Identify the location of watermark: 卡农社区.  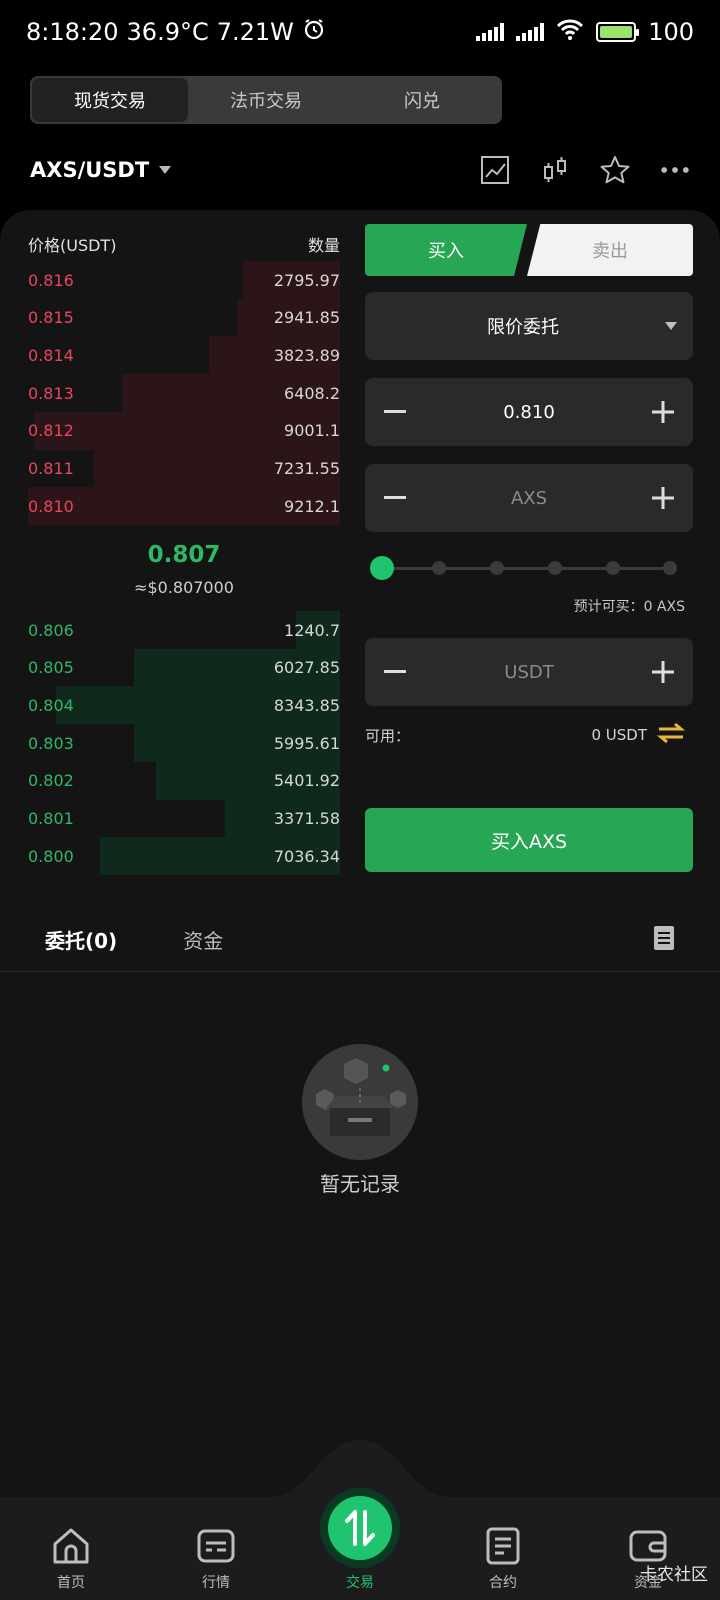
(674, 1575).